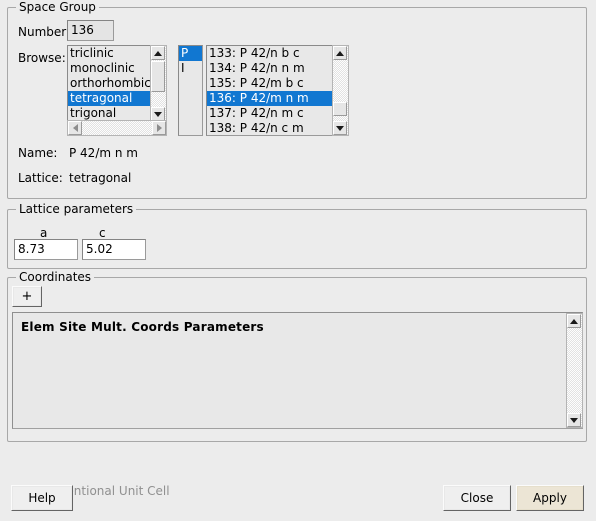  Describe the element at coordinates (114, 249) in the screenshot. I see `lattice-c-input: 5.02` at that location.